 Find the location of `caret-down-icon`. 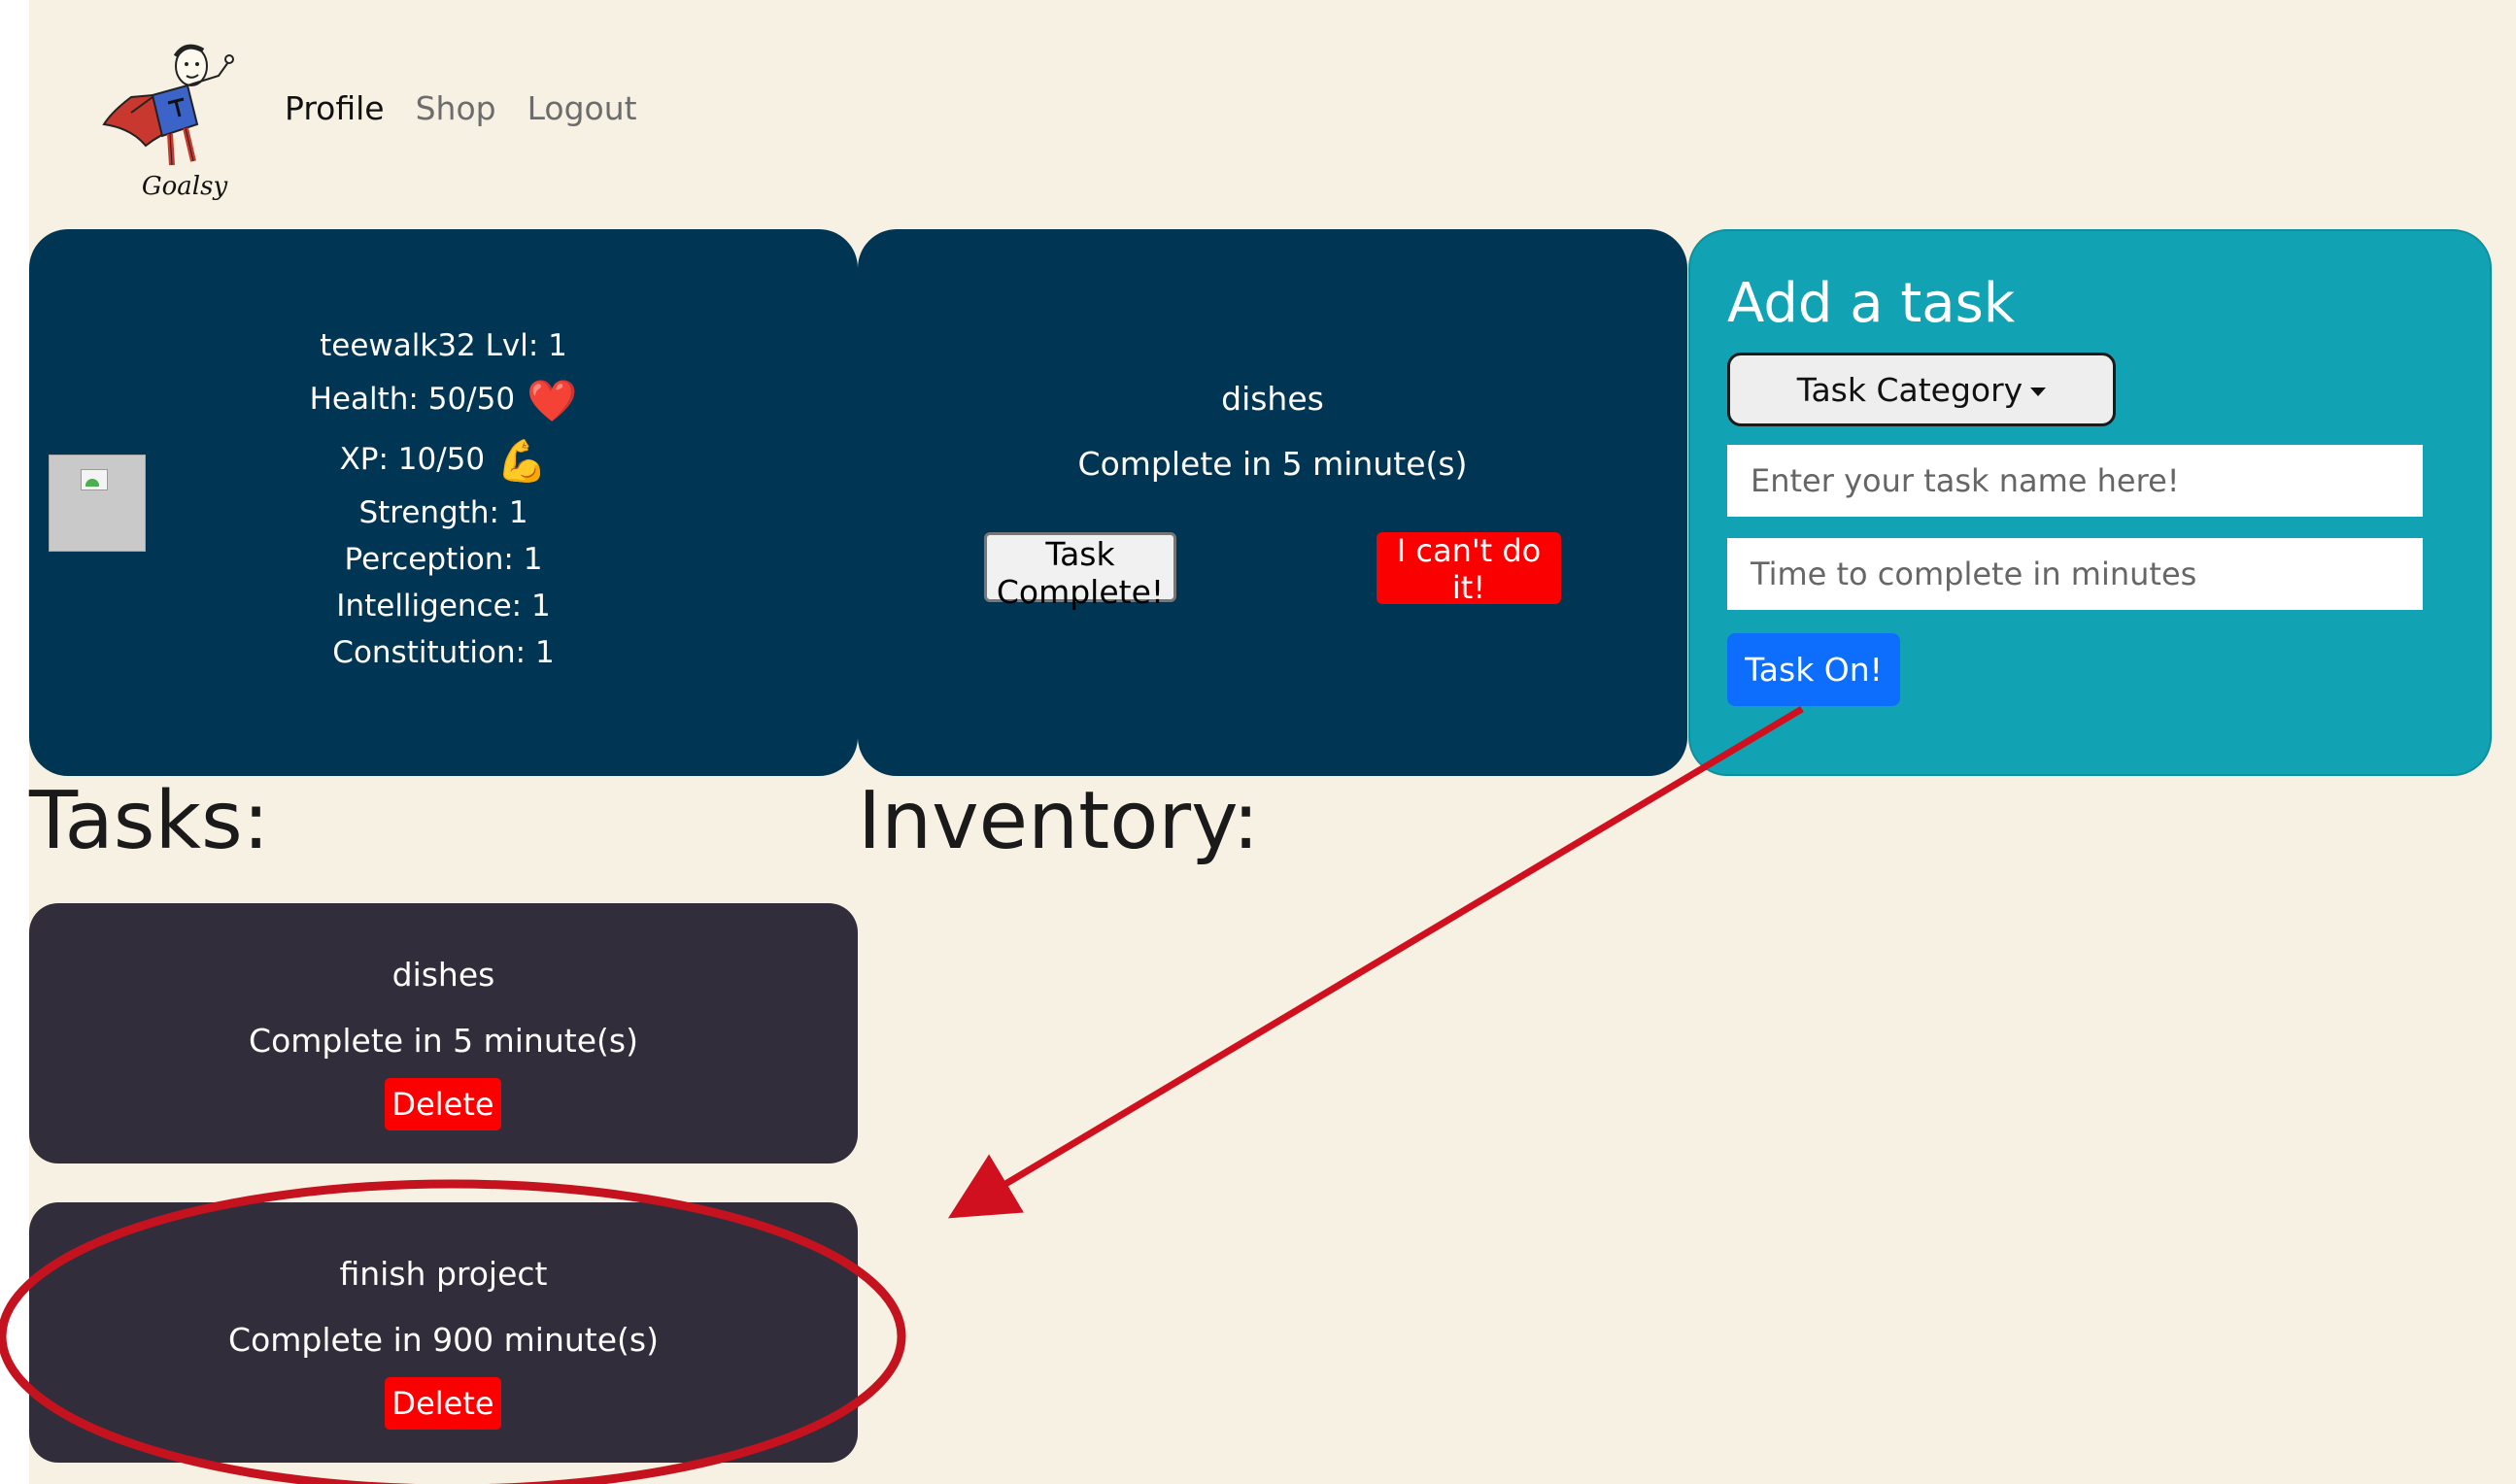

caret-down-icon is located at coordinates (2038, 391).